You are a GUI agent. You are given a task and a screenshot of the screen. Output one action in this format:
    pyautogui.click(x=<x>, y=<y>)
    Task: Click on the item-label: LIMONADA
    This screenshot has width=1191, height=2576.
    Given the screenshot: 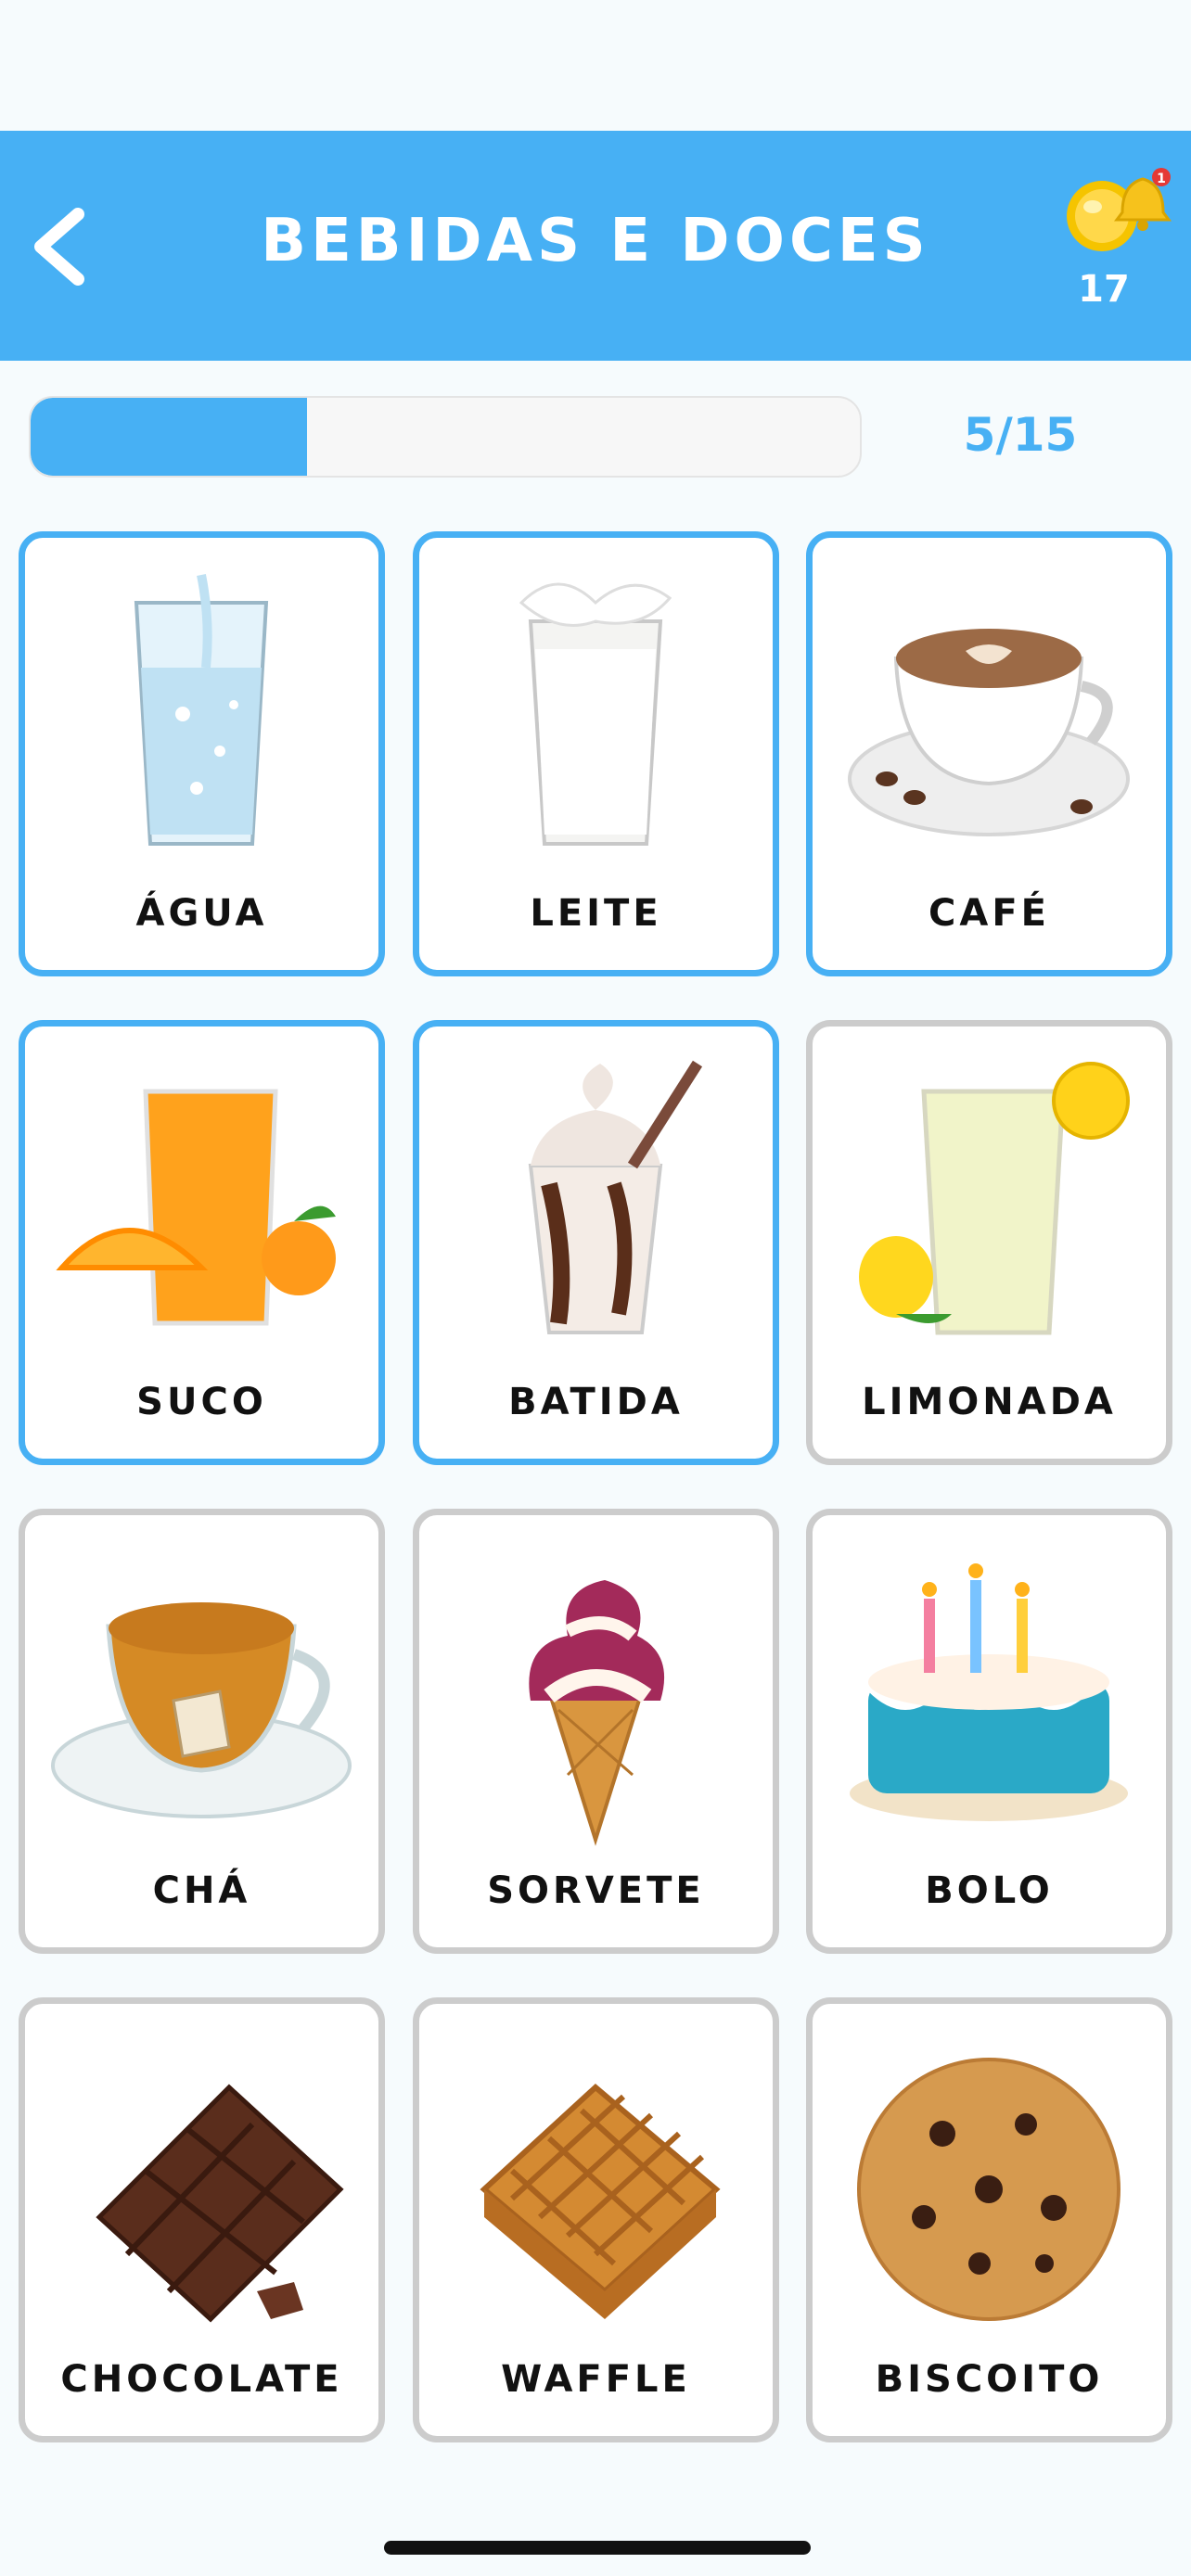 What is the action you would take?
    pyautogui.click(x=989, y=1402)
    